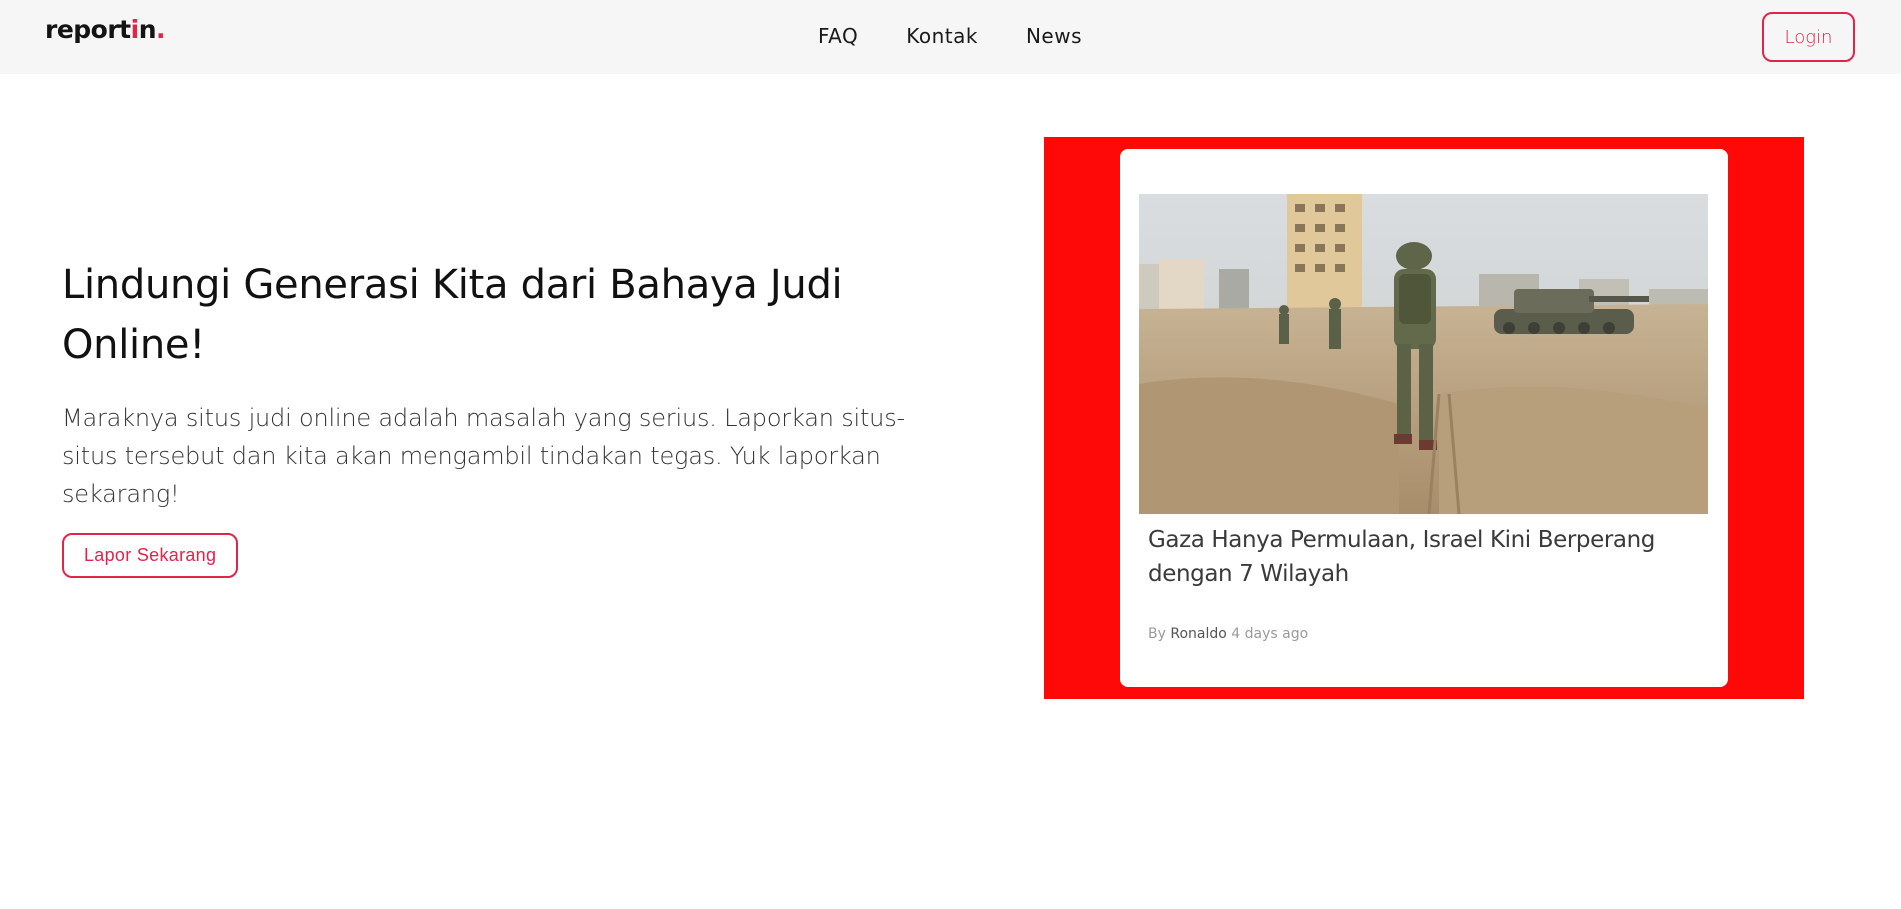 The image size is (1901, 909). What do you see at coordinates (1228, 634) in the screenshot?
I see `news-meta: By Ronaldo 4 days ago` at bounding box center [1228, 634].